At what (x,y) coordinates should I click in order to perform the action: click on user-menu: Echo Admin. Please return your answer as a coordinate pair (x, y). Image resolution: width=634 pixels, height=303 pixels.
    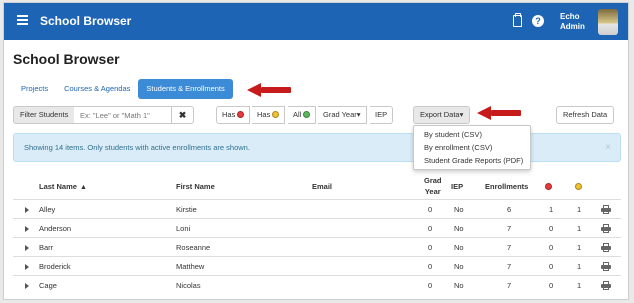
    Looking at the image, I should click on (572, 22).